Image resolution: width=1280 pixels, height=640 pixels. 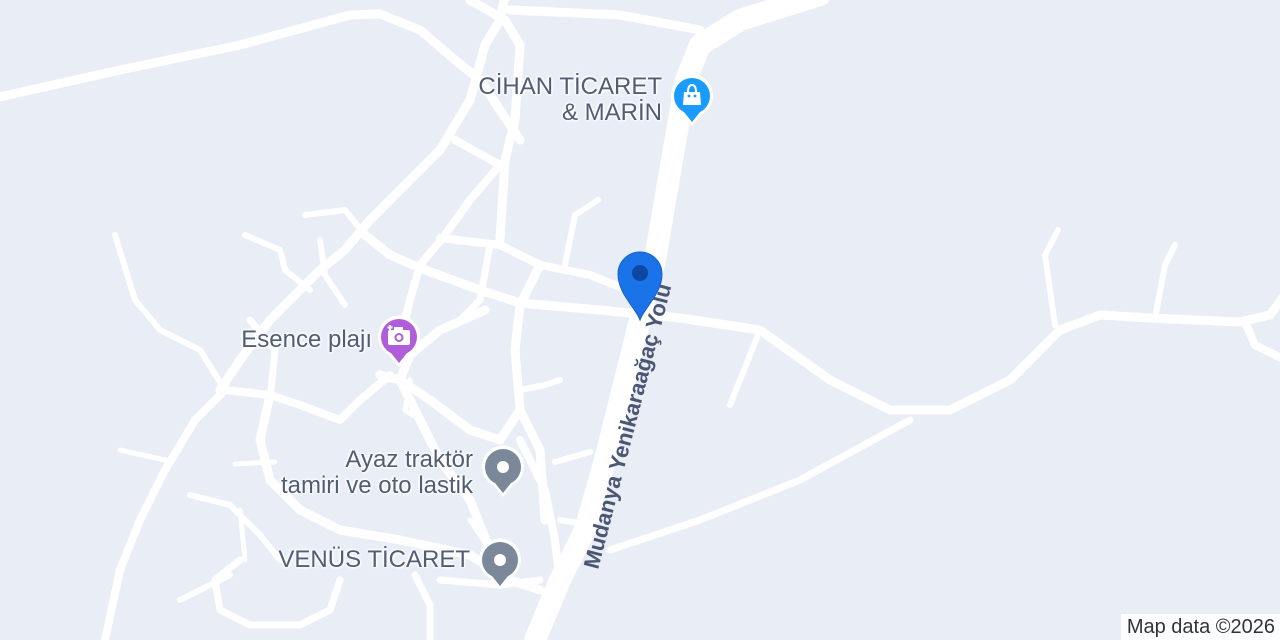 I want to click on place-name-line: Esence plajı, so click(x=306, y=339).